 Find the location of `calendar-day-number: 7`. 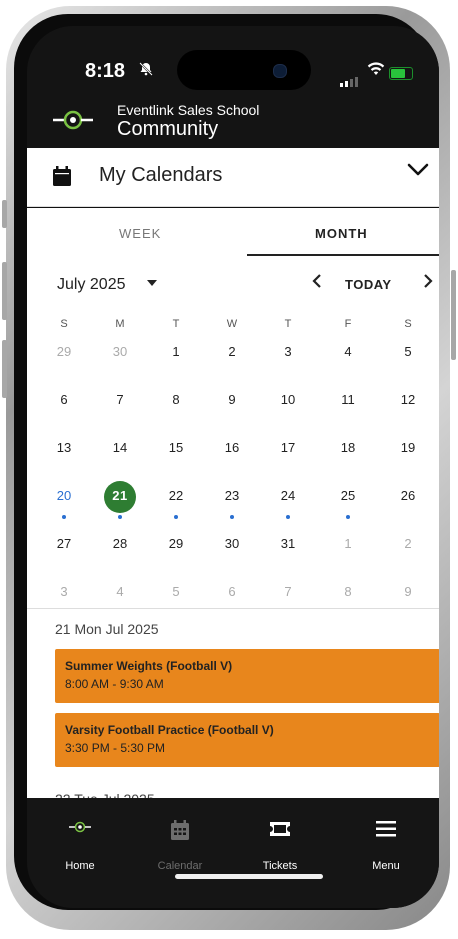

calendar-day-number: 7 is located at coordinates (120, 399).